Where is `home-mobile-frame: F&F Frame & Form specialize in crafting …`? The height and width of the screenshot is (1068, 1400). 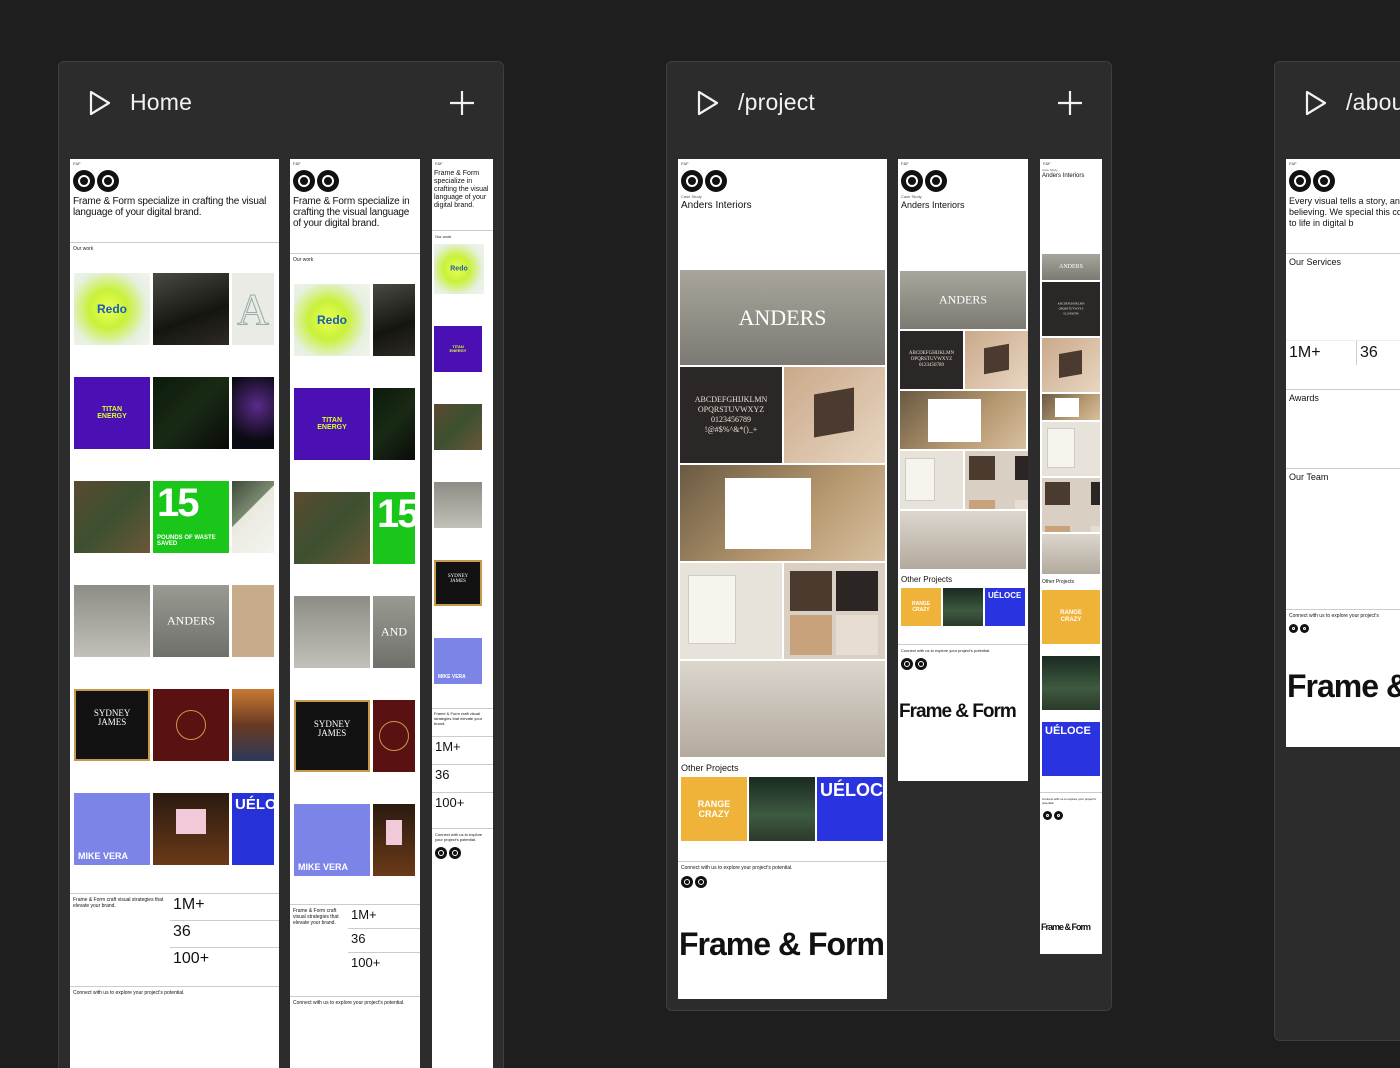
home-mobile-frame: F&F Frame & Form specialize in crafting … is located at coordinates (462, 613).